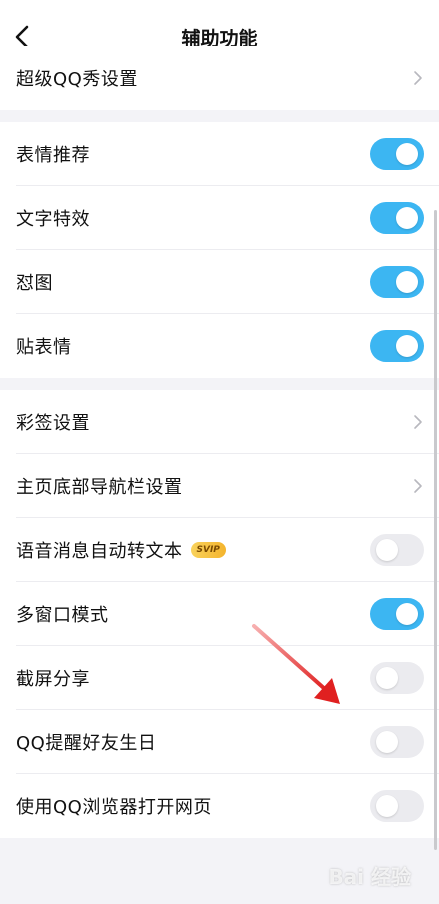 Image resolution: width=439 pixels, height=904 pixels. I want to click on voice-to-text-toggle, so click(397, 550).